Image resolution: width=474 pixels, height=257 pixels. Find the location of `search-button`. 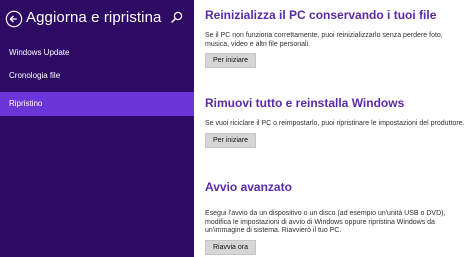

search-button is located at coordinates (178, 18).